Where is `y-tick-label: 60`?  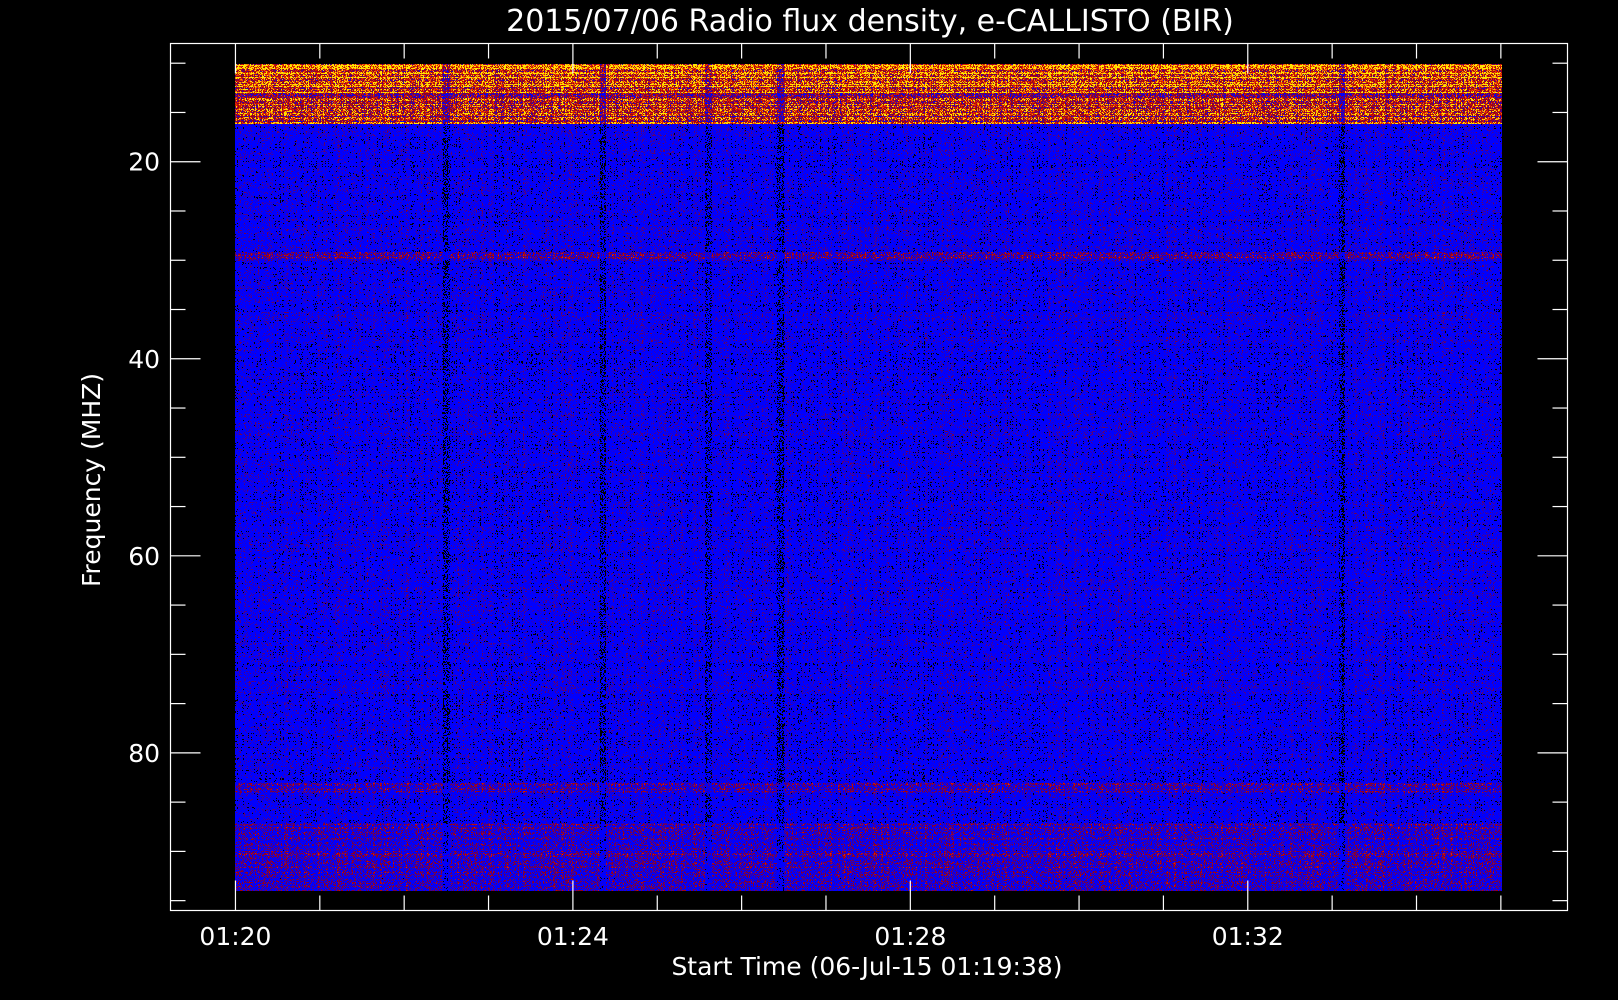
y-tick-label: 60 is located at coordinates (144, 556).